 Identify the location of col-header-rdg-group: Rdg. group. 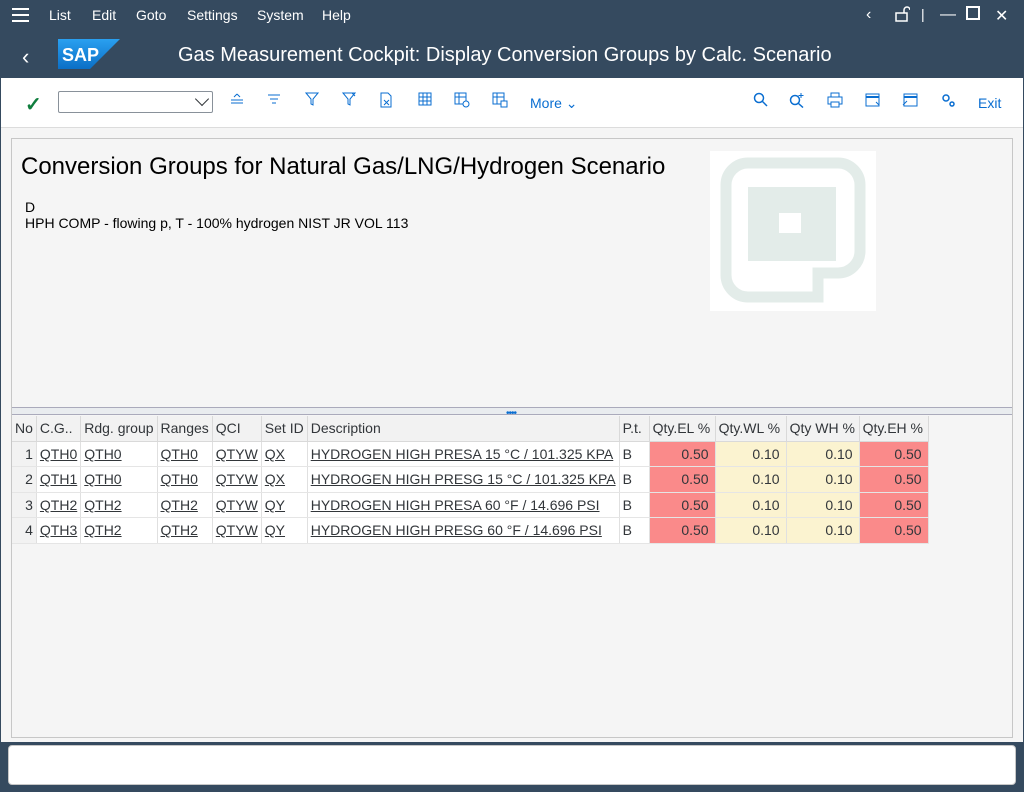
(119, 429).